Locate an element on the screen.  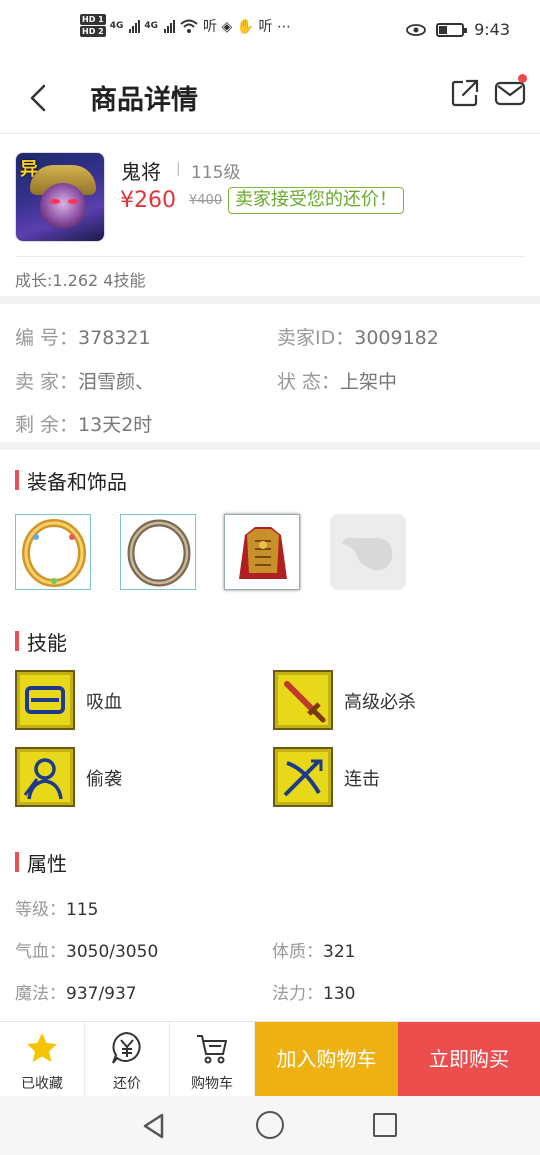
status-right: 9:43 is located at coordinates (458, 29).